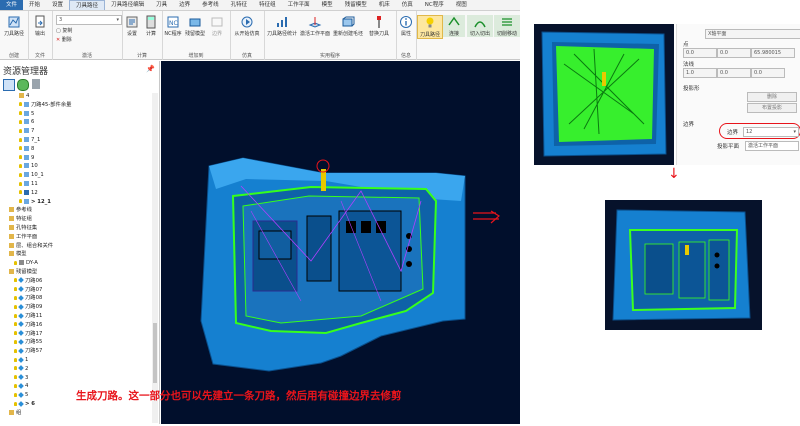  I want to click on tree-item: 刀路17, so click(21, 334).